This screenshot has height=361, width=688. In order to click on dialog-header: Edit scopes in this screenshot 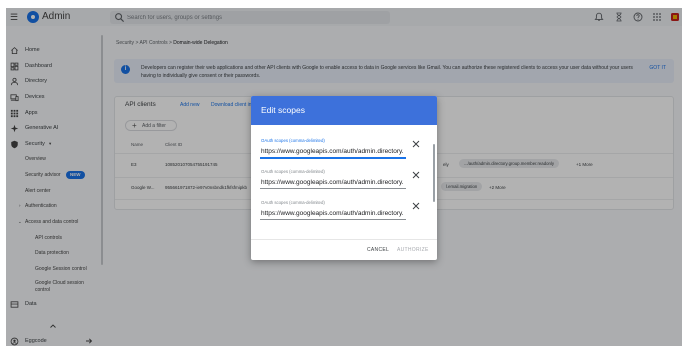, I will do `click(344, 110)`.